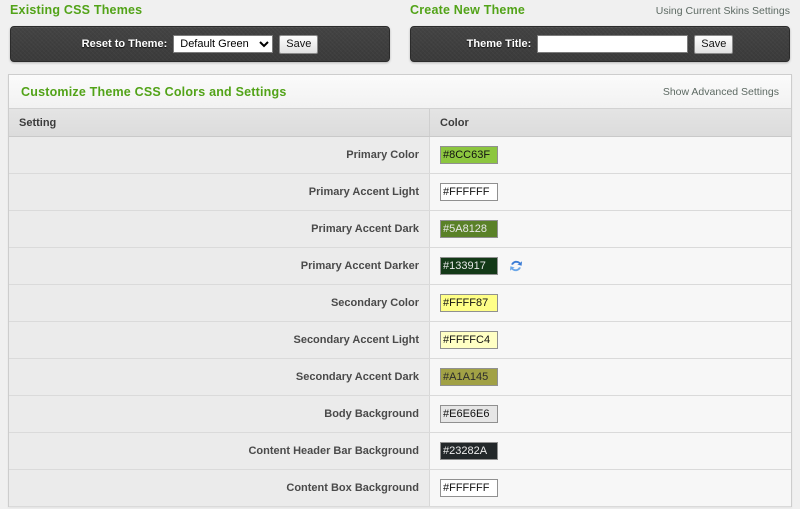 This screenshot has height=509, width=800. Describe the element at coordinates (76, 10) in the screenshot. I see `existing-themes-title: Existing CSS Themes` at that location.